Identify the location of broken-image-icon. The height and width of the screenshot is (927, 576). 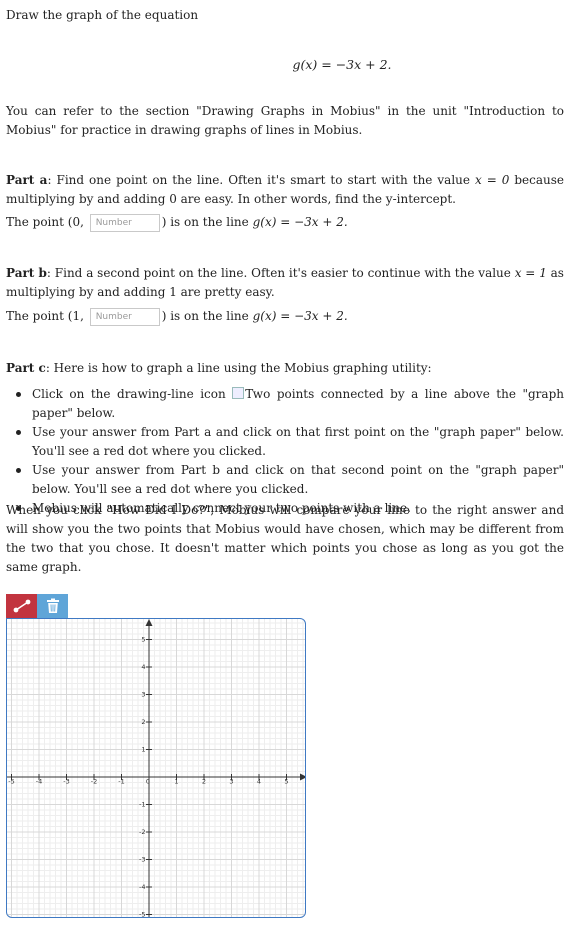
(238, 393).